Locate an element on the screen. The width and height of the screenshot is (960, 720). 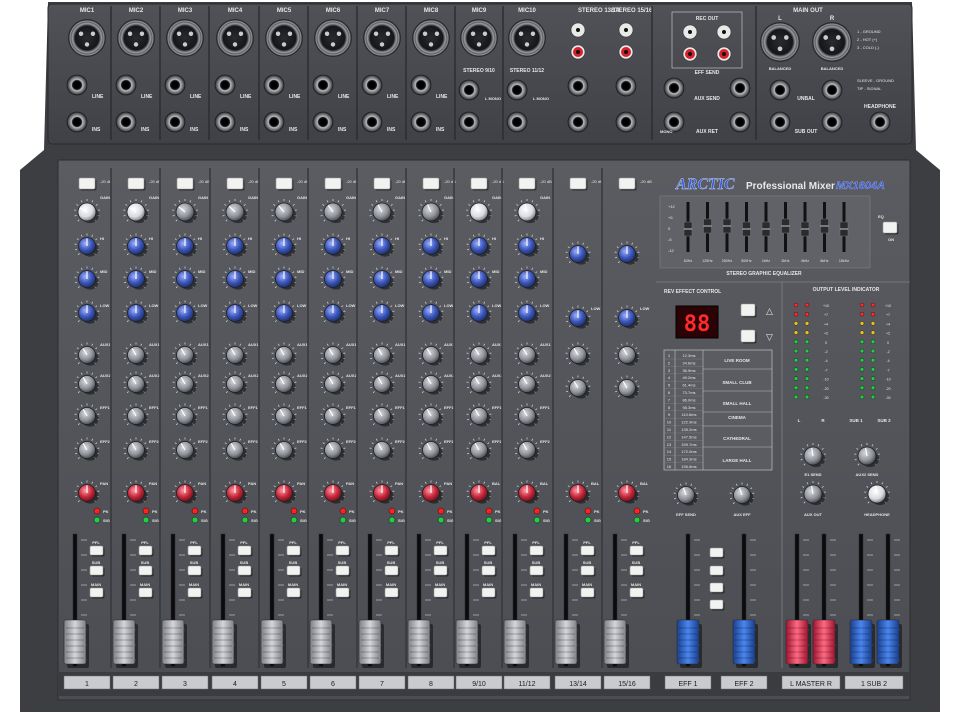
rca-13-red is located at coordinates (578, 52).